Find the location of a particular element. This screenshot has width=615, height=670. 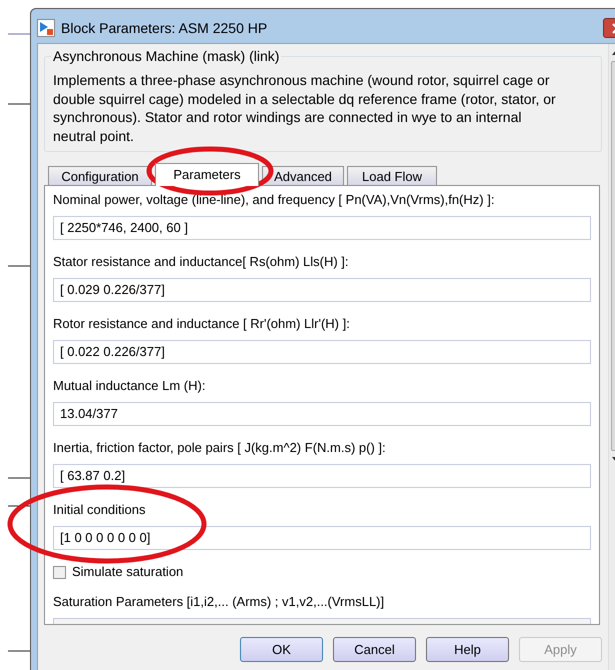

input-field: [ 2250*746, 2400, 60 ] is located at coordinates (322, 228).